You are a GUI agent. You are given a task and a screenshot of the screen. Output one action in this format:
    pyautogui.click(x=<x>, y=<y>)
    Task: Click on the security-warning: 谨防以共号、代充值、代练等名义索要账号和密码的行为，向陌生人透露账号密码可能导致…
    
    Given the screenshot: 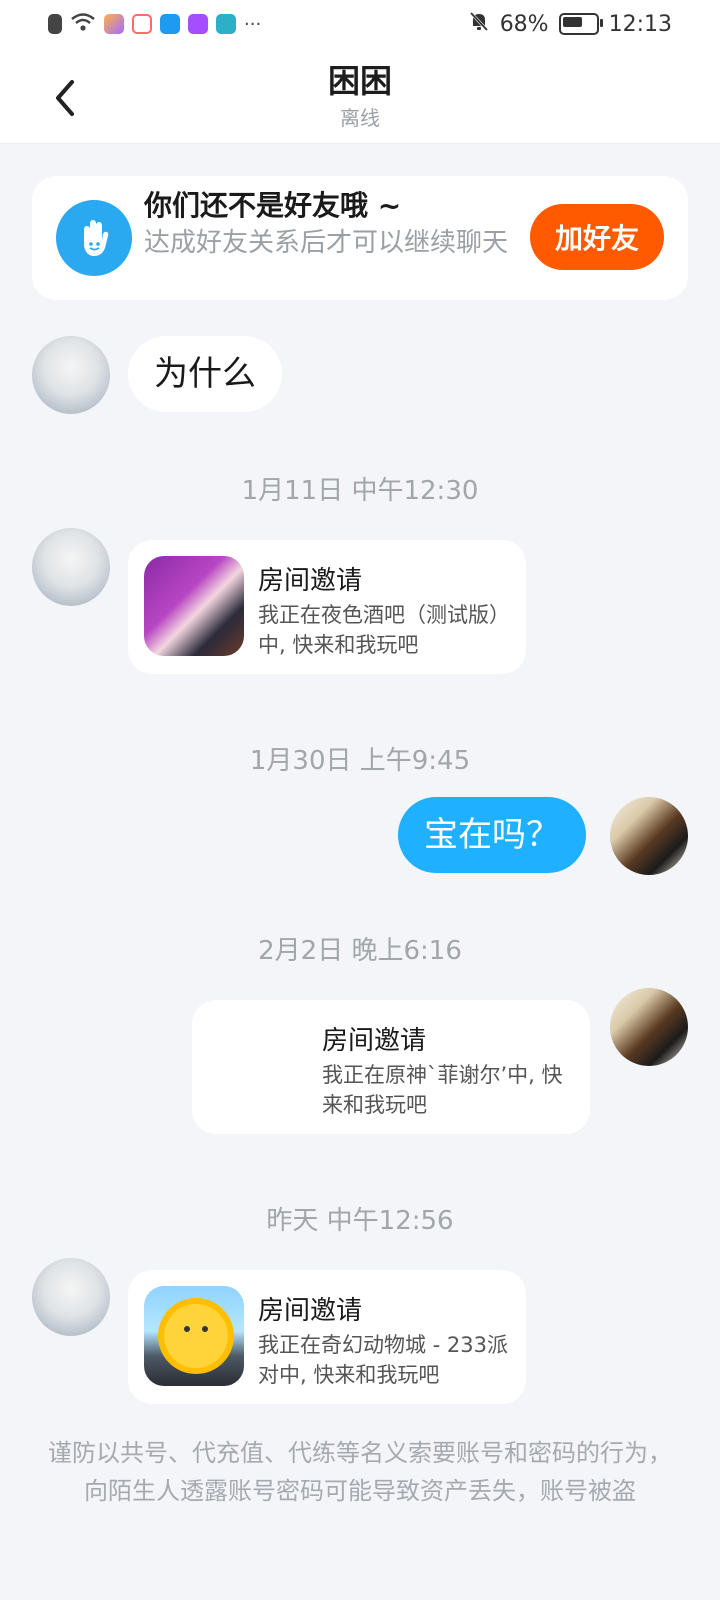 What is the action you would take?
    pyautogui.click(x=360, y=1472)
    